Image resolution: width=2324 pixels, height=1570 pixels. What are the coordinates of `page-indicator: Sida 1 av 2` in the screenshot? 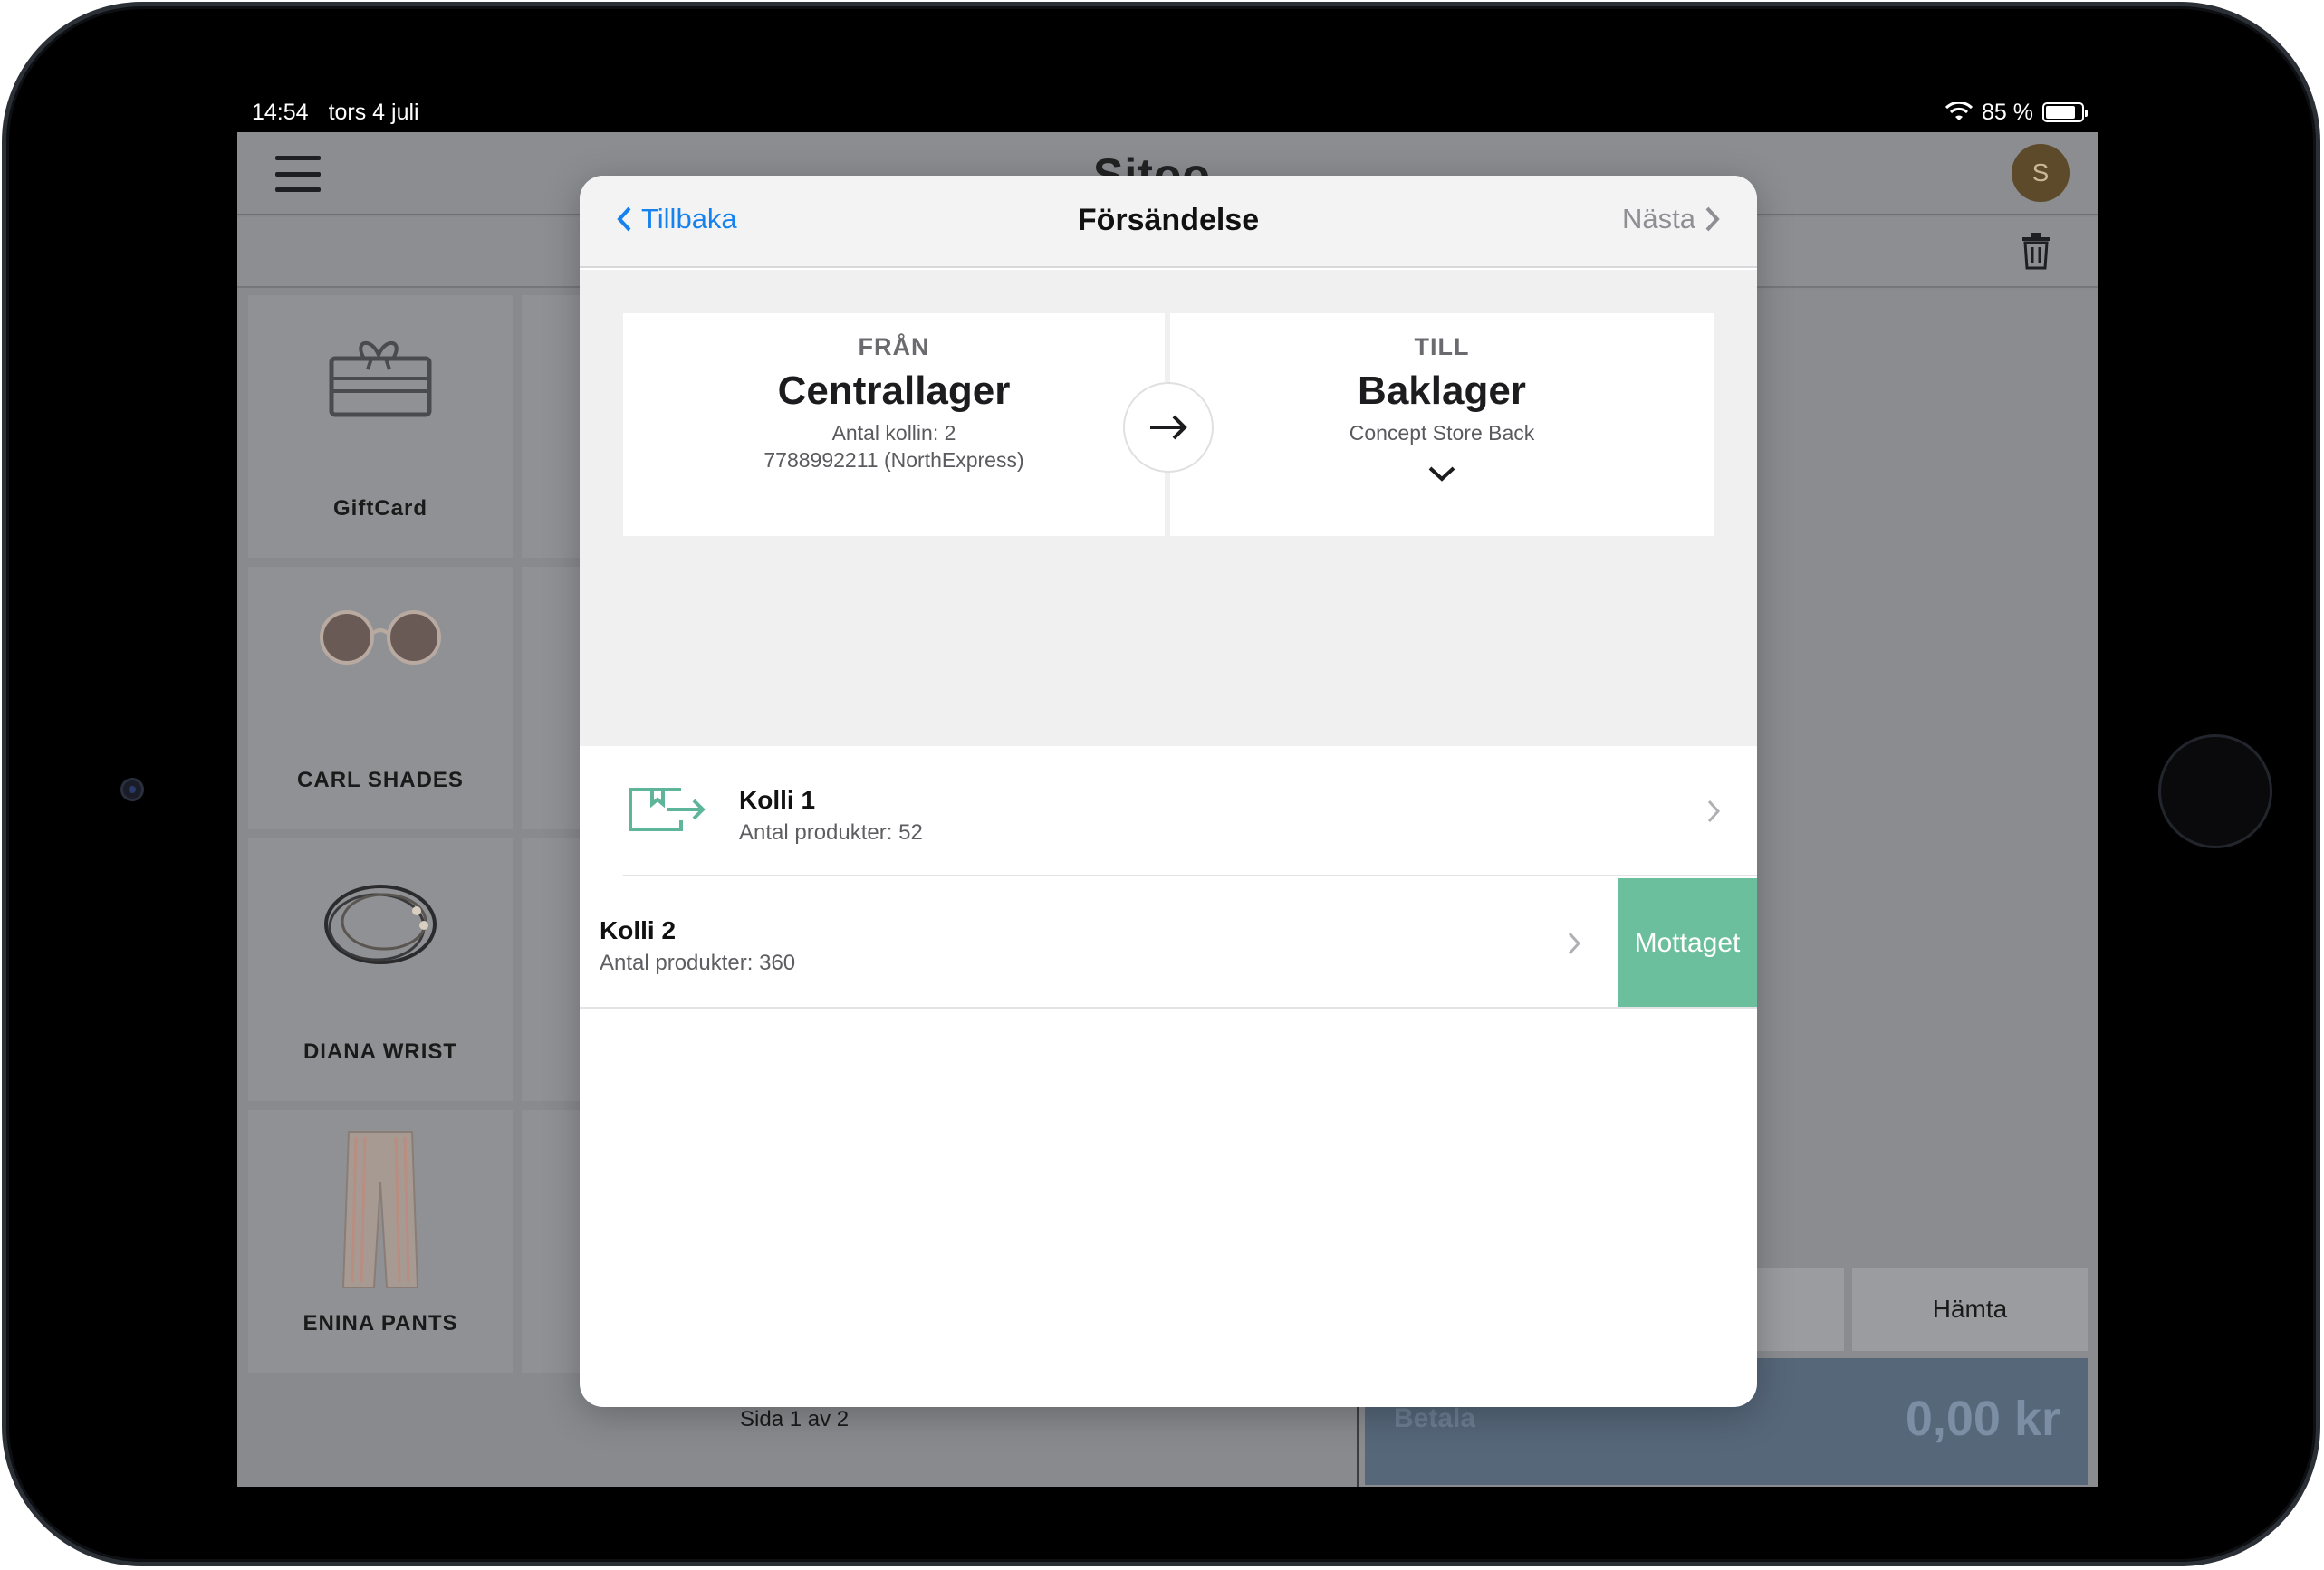 It's located at (795, 1419).